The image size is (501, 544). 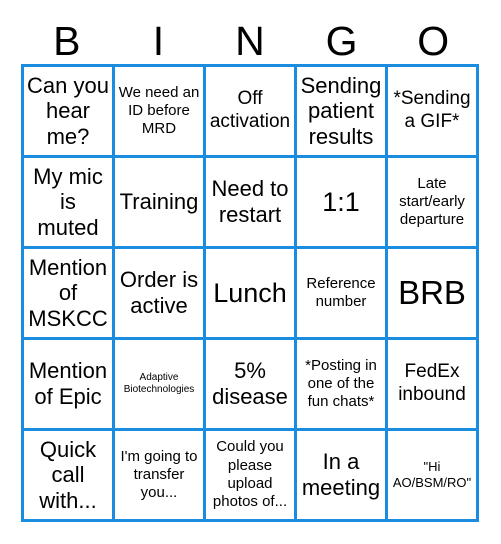 I want to click on bingo-cell-label: *Sending a GIF*, so click(x=432, y=110).